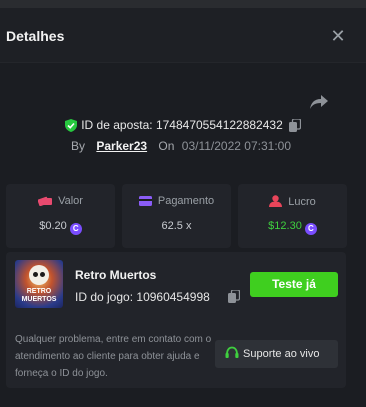 The image size is (366, 407). Describe the element at coordinates (39, 275) in the screenshot. I see `skull-icon` at that location.